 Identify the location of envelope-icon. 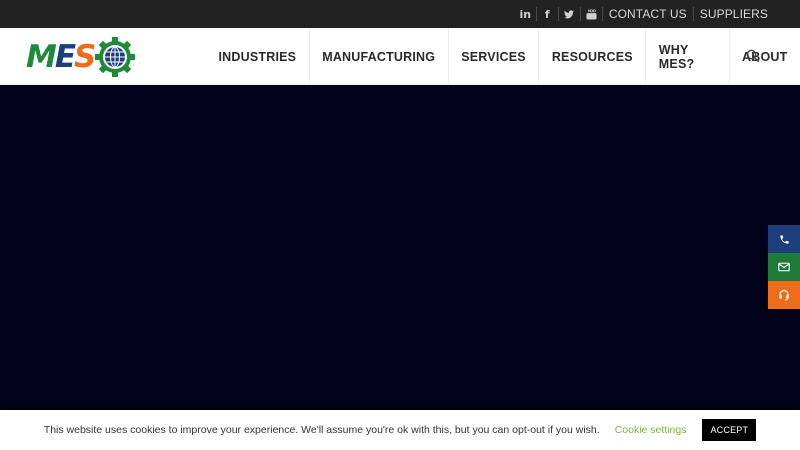
(784, 267).